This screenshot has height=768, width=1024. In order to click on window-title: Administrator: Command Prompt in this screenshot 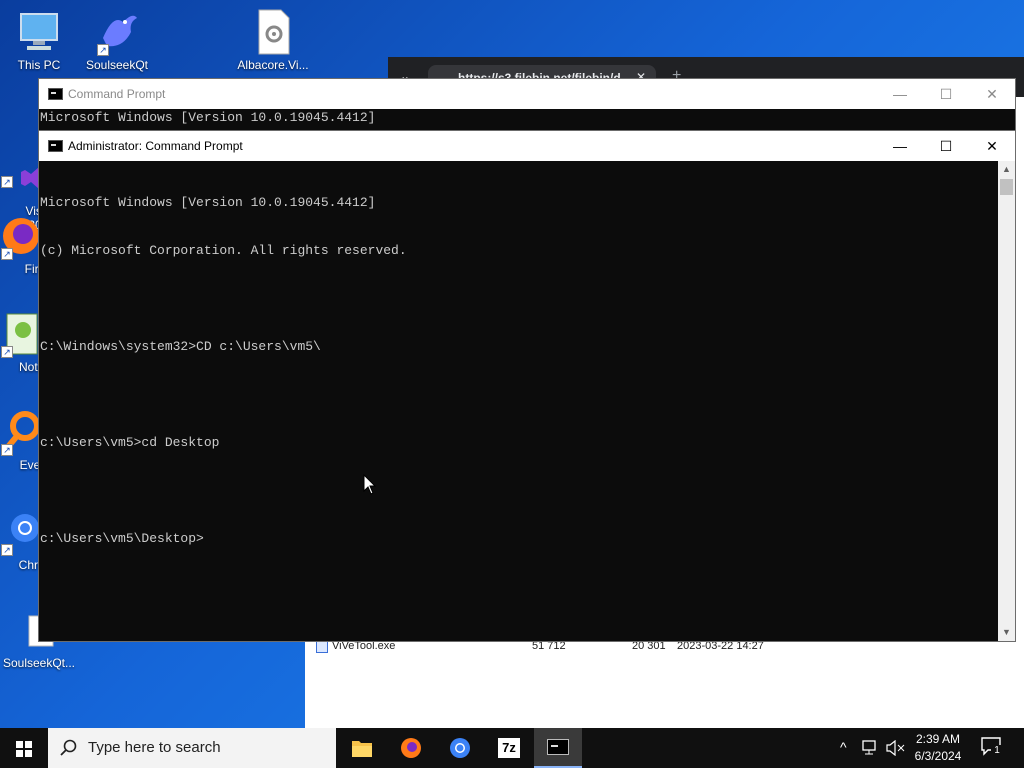, I will do `click(155, 146)`.